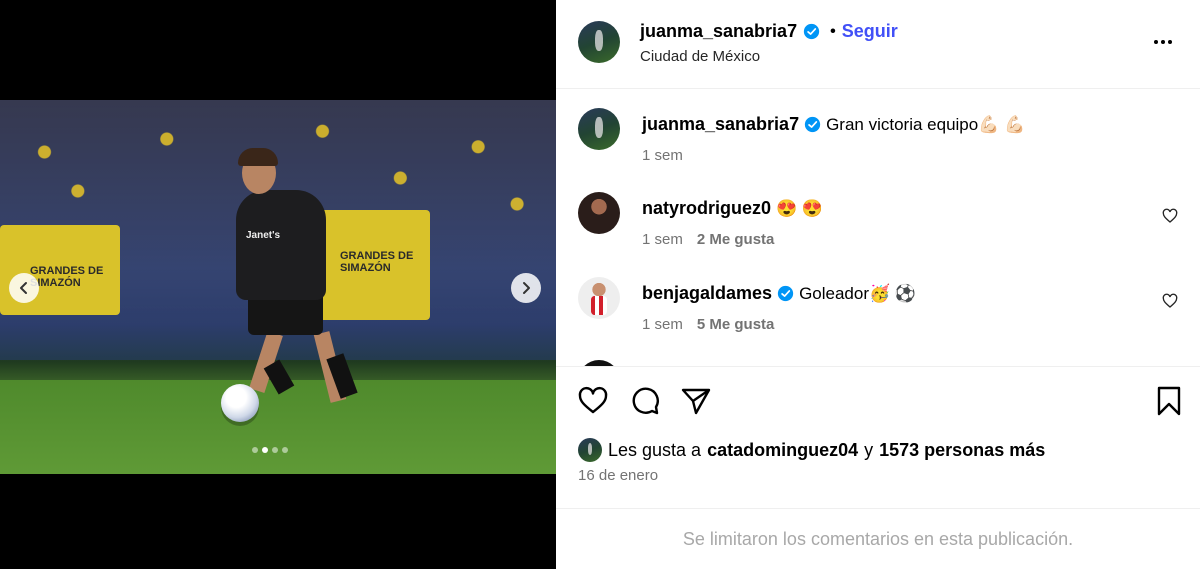 This screenshot has height=569, width=1200. Describe the element at coordinates (706, 208) in the screenshot. I see `comment-username: natyrodriguez0` at that location.